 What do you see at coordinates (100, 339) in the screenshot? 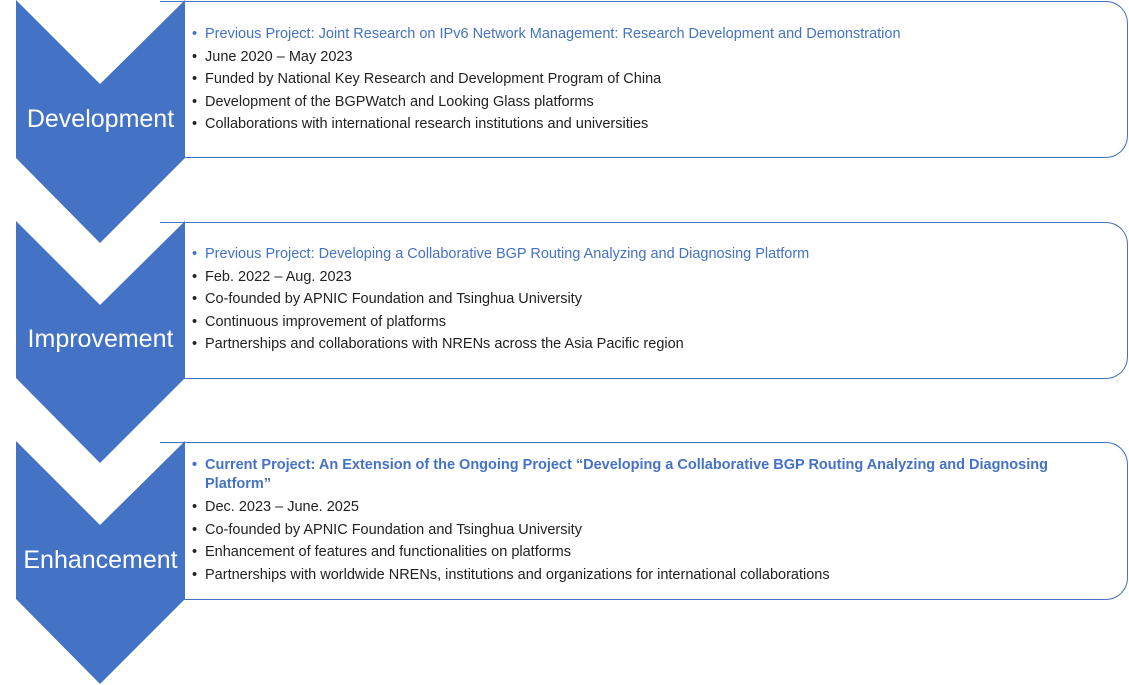
I see `stage-label-improvement: Improvement` at bounding box center [100, 339].